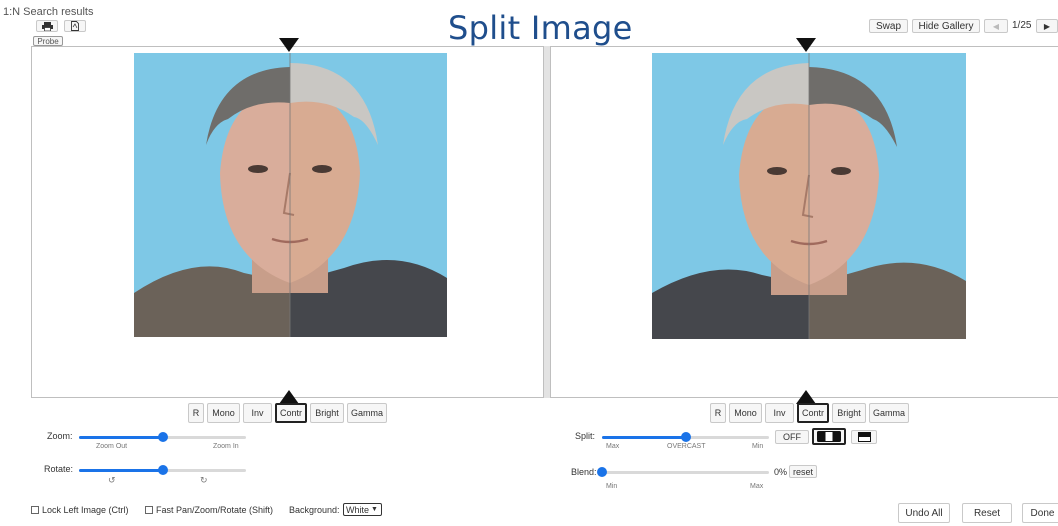  I want to click on right-brightness-button: Bright, so click(849, 413).